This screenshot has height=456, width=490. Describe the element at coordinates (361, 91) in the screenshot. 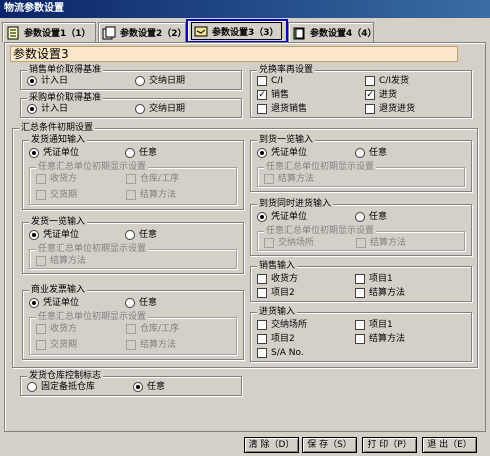

I see `exchange-rate-group: 兑换率再设置 C/I C/I发货 ✓ 销售 ✓ 进货 退货销售 退货进货` at that location.